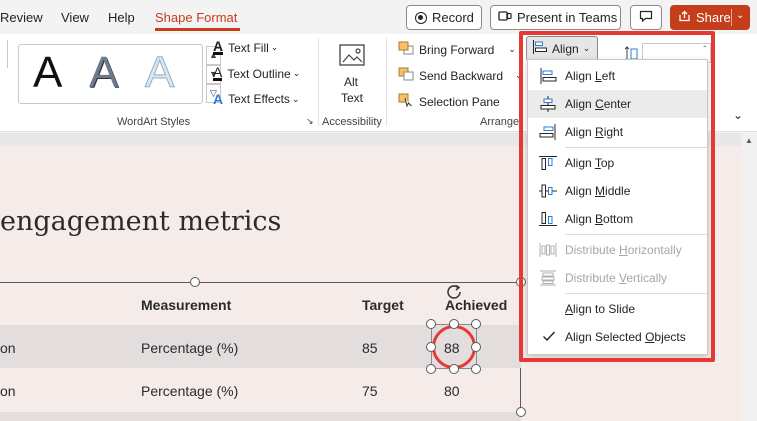  What do you see at coordinates (140, 221) in the screenshot?
I see `slide-title: engagement metrics` at bounding box center [140, 221].